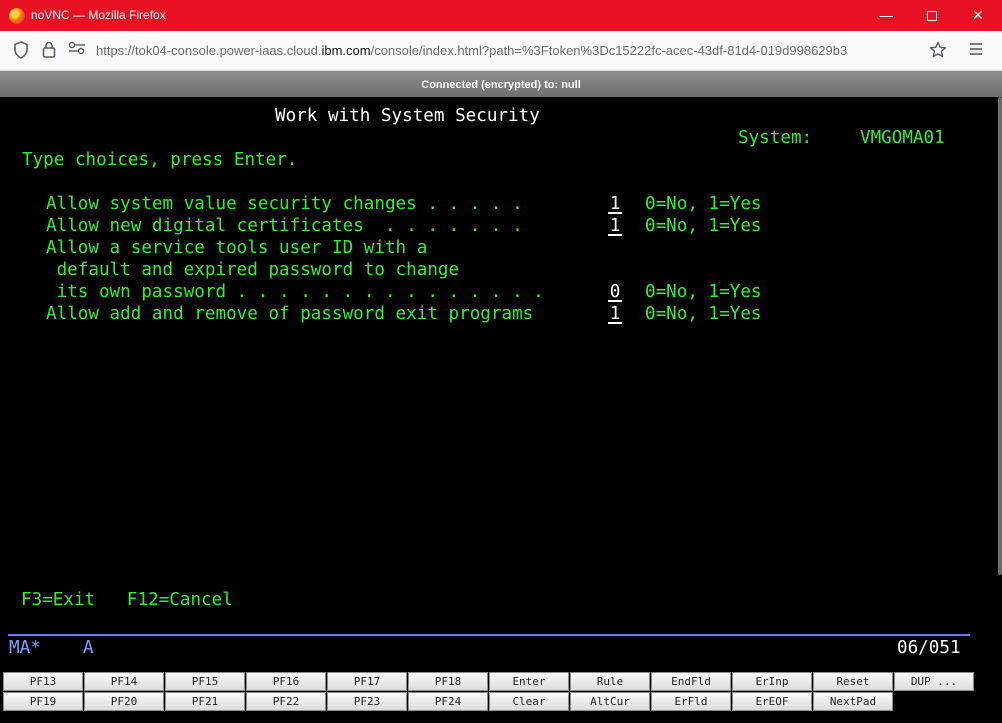 This screenshot has height=723, width=1002. I want to click on key-pf24: PF24, so click(448, 701).